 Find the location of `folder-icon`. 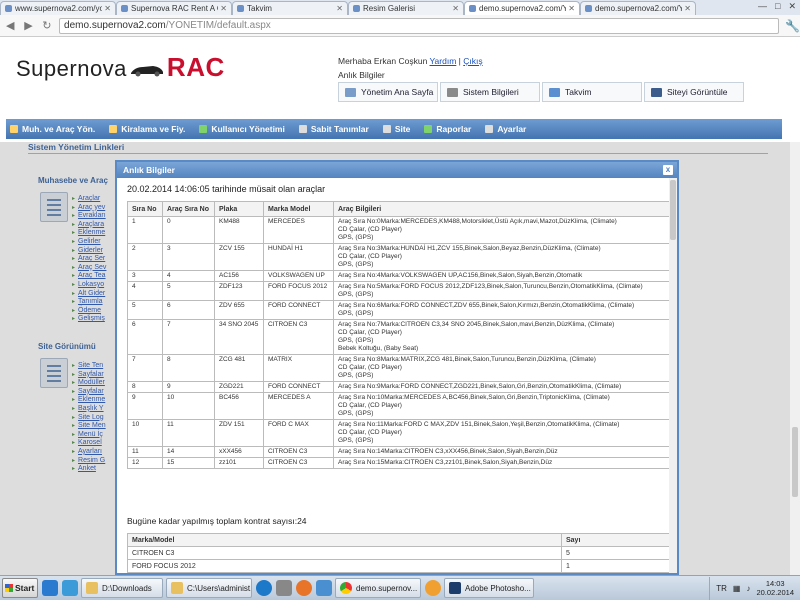

folder-icon is located at coordinates (14, 129).